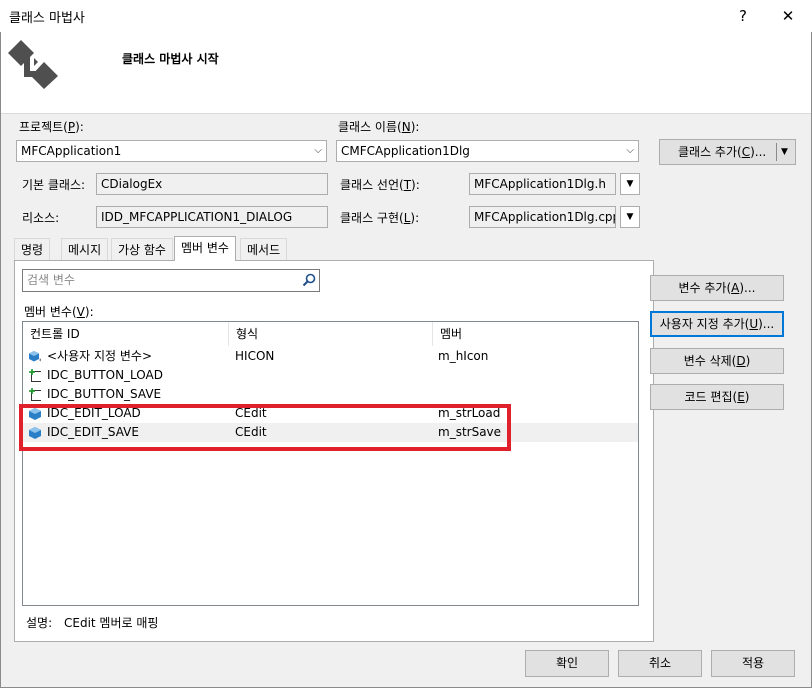 The width and height of the screenshot is (812, 688). Describe the element at coordinates (776, 152) in the screenshot. I see `split-divider` at that location.